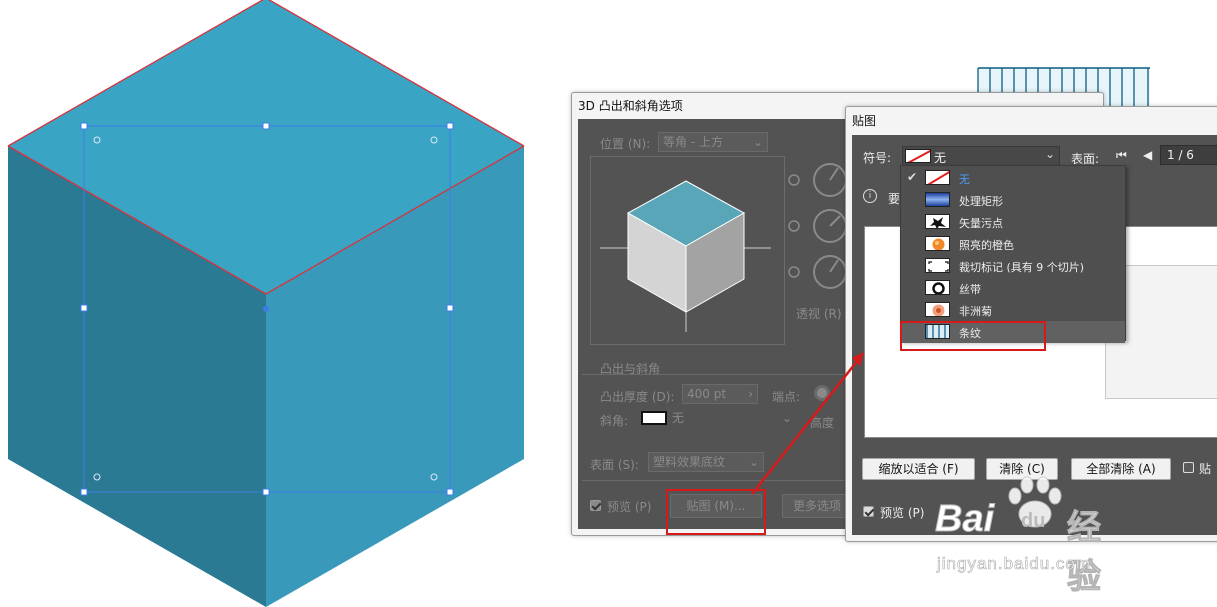  I want to click on menu-item-flower: 非洲菊, so click(1013, 310).